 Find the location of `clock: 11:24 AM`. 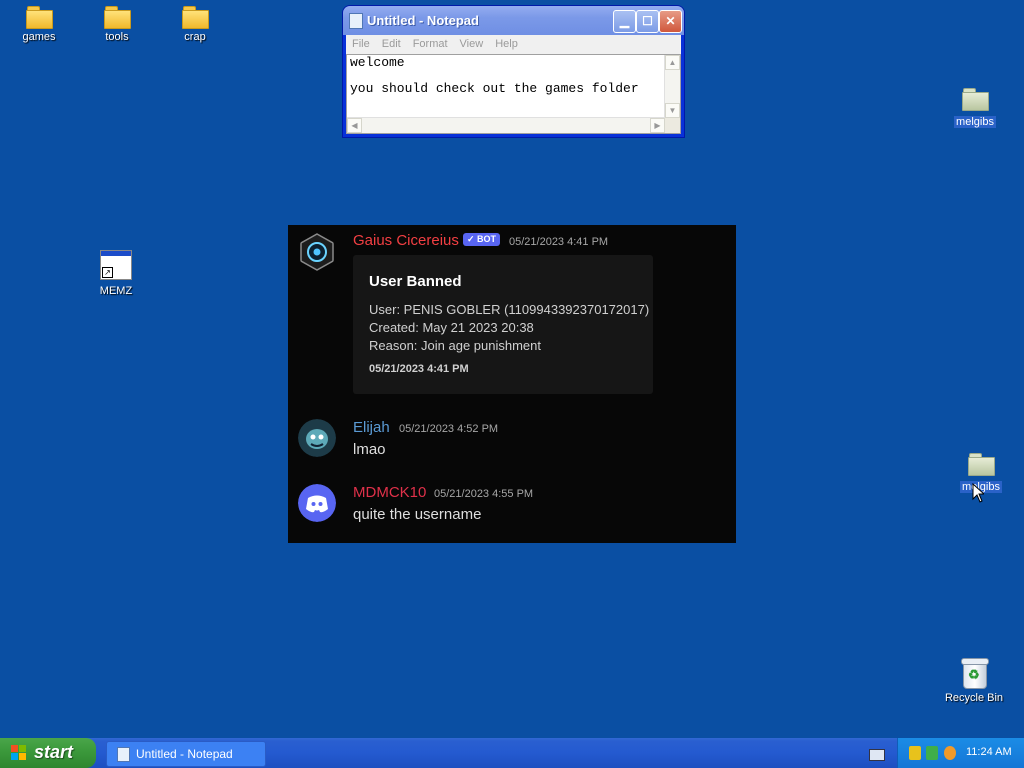

clock: 11:24 AM is located at coordinates (989, 752).